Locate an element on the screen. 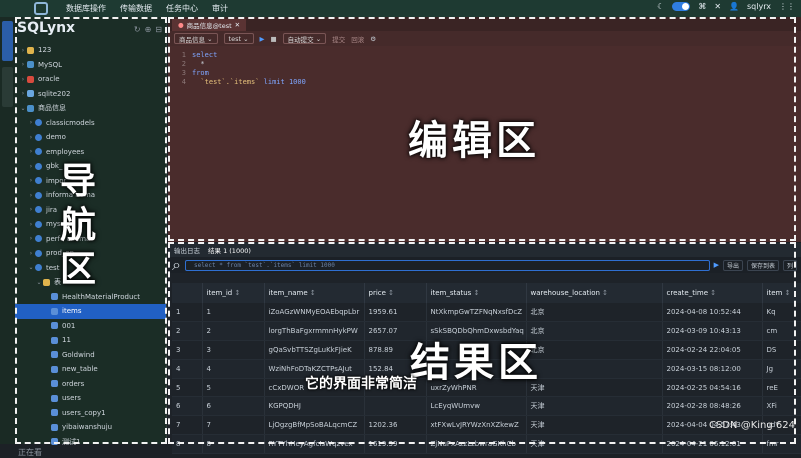  theme-toggle is located at coordinates (681, 6).